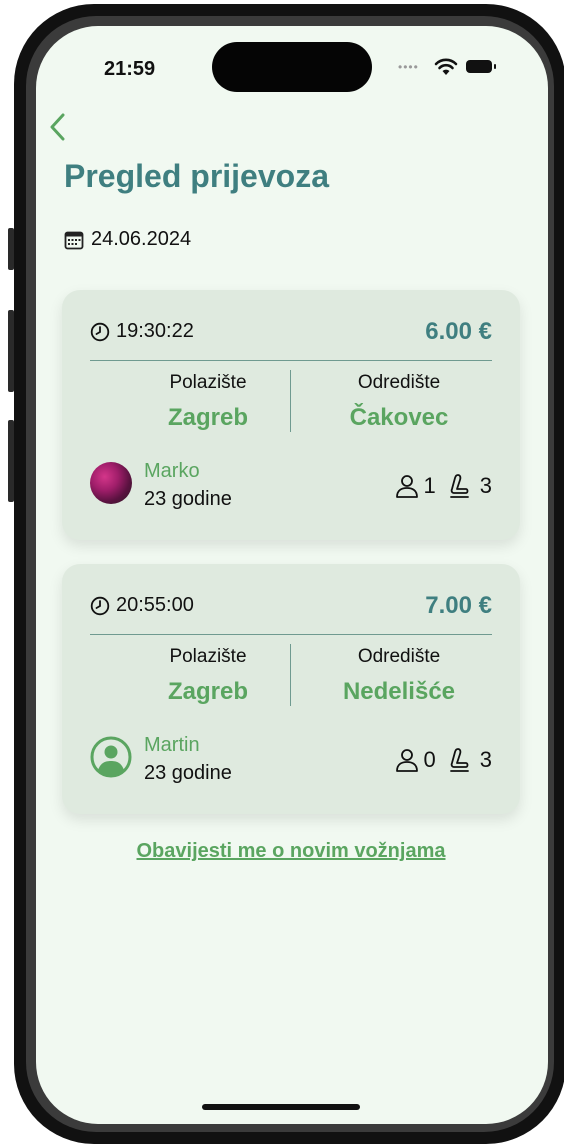  What do you see at coordinates (399, 691) in the screenshot?
I see `destination-city: Nedelišće` at bounding box center [399, 691].